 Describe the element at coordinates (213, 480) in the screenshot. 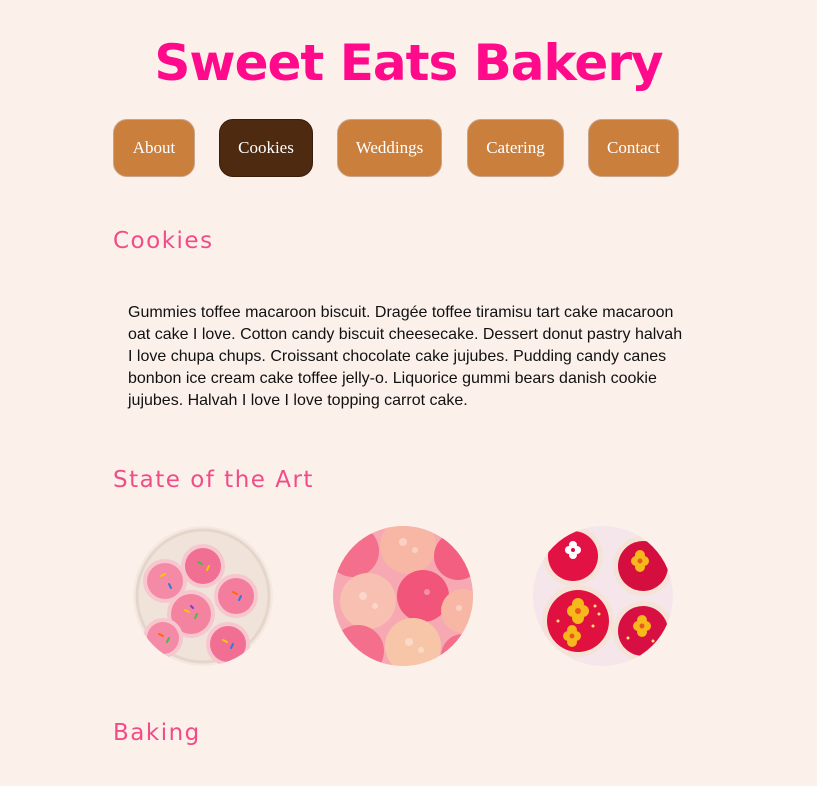

I see `state-of-the-art-heading: State of the Art` at that location.